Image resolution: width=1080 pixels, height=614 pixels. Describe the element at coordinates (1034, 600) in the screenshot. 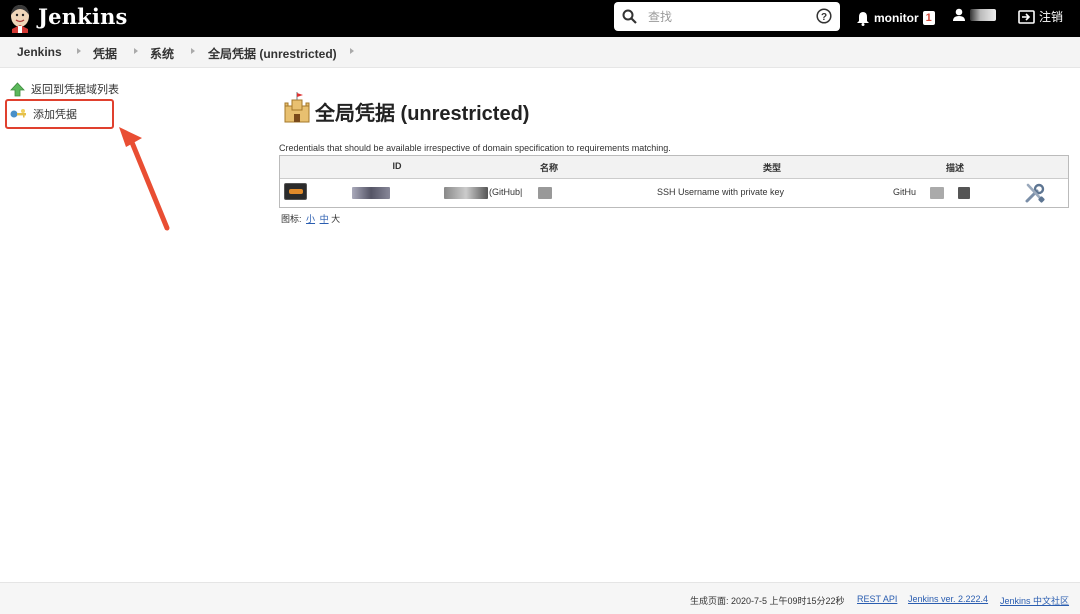

I see `jenkins-community-link: Jenkins 中文社区` at that location.